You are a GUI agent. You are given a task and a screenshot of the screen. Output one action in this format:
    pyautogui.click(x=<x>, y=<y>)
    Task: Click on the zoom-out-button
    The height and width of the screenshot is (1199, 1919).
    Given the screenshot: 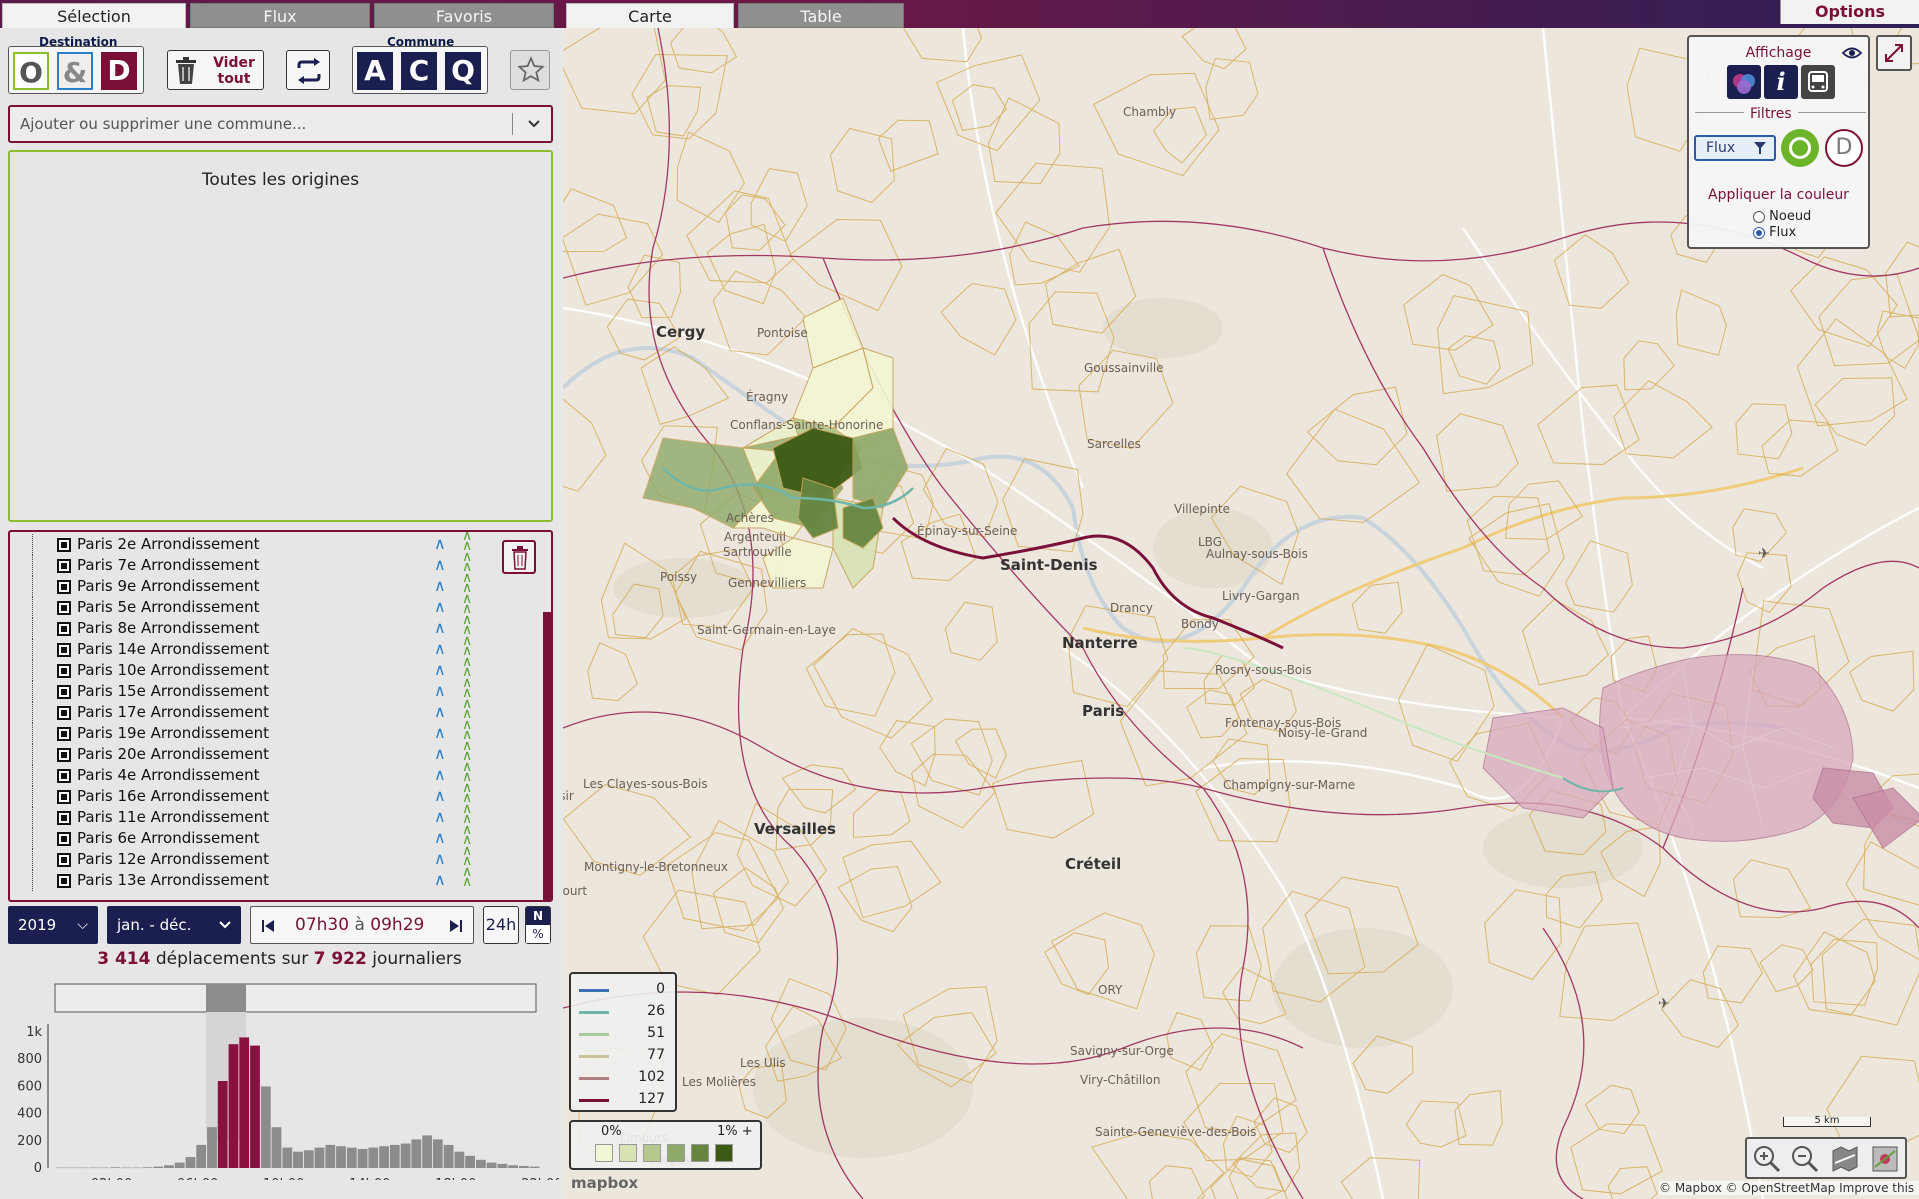 What is the action you would take?
    pyautogui.click(x=1805, y=1159)
    